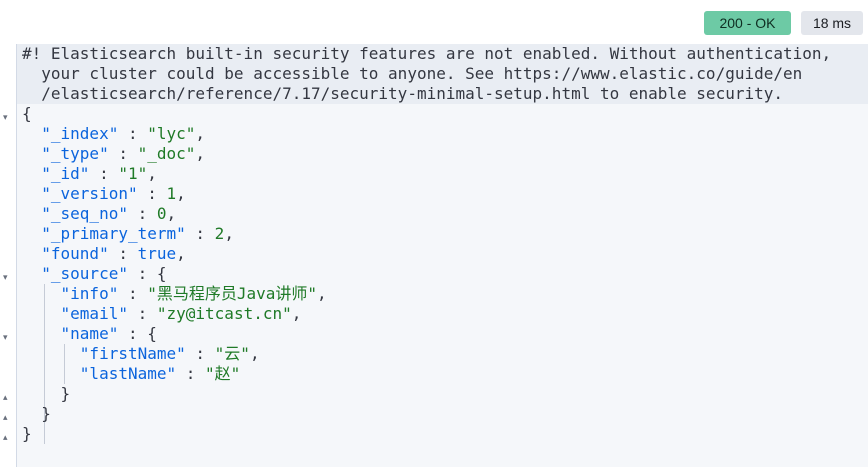 The width and height of the screenshot is (868, 467). I want to click on json-value-info: "黑马程序员Java讲师", so click(232, 293).